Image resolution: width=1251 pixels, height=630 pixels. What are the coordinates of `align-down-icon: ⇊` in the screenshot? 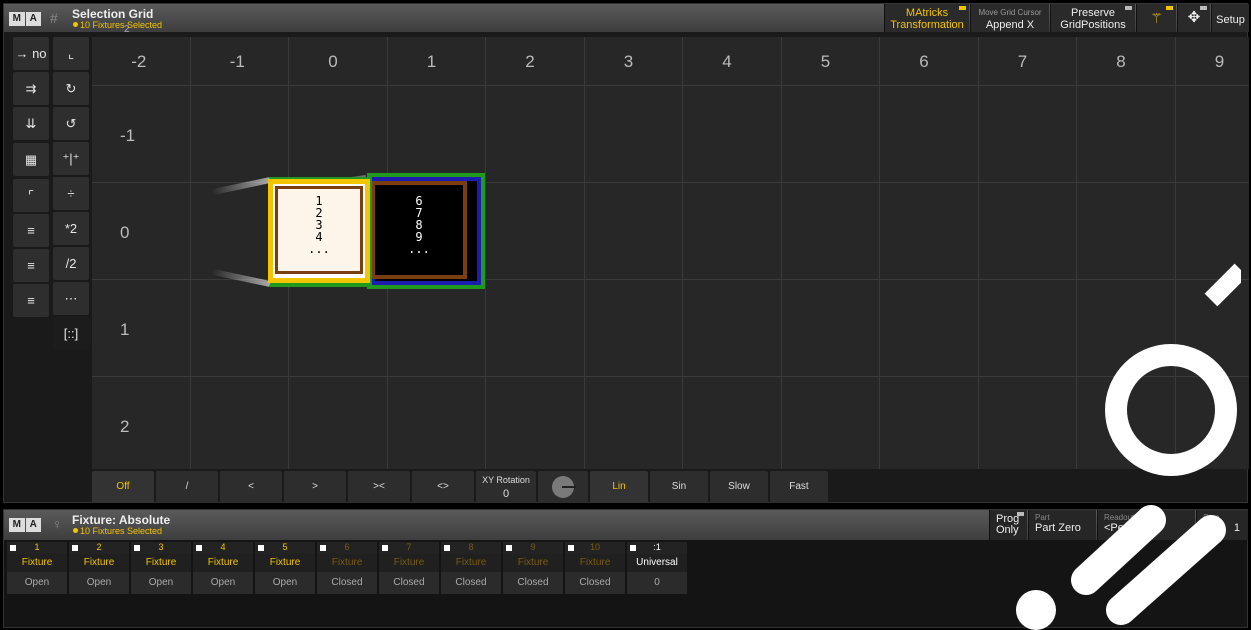 It's located at (31, 123).